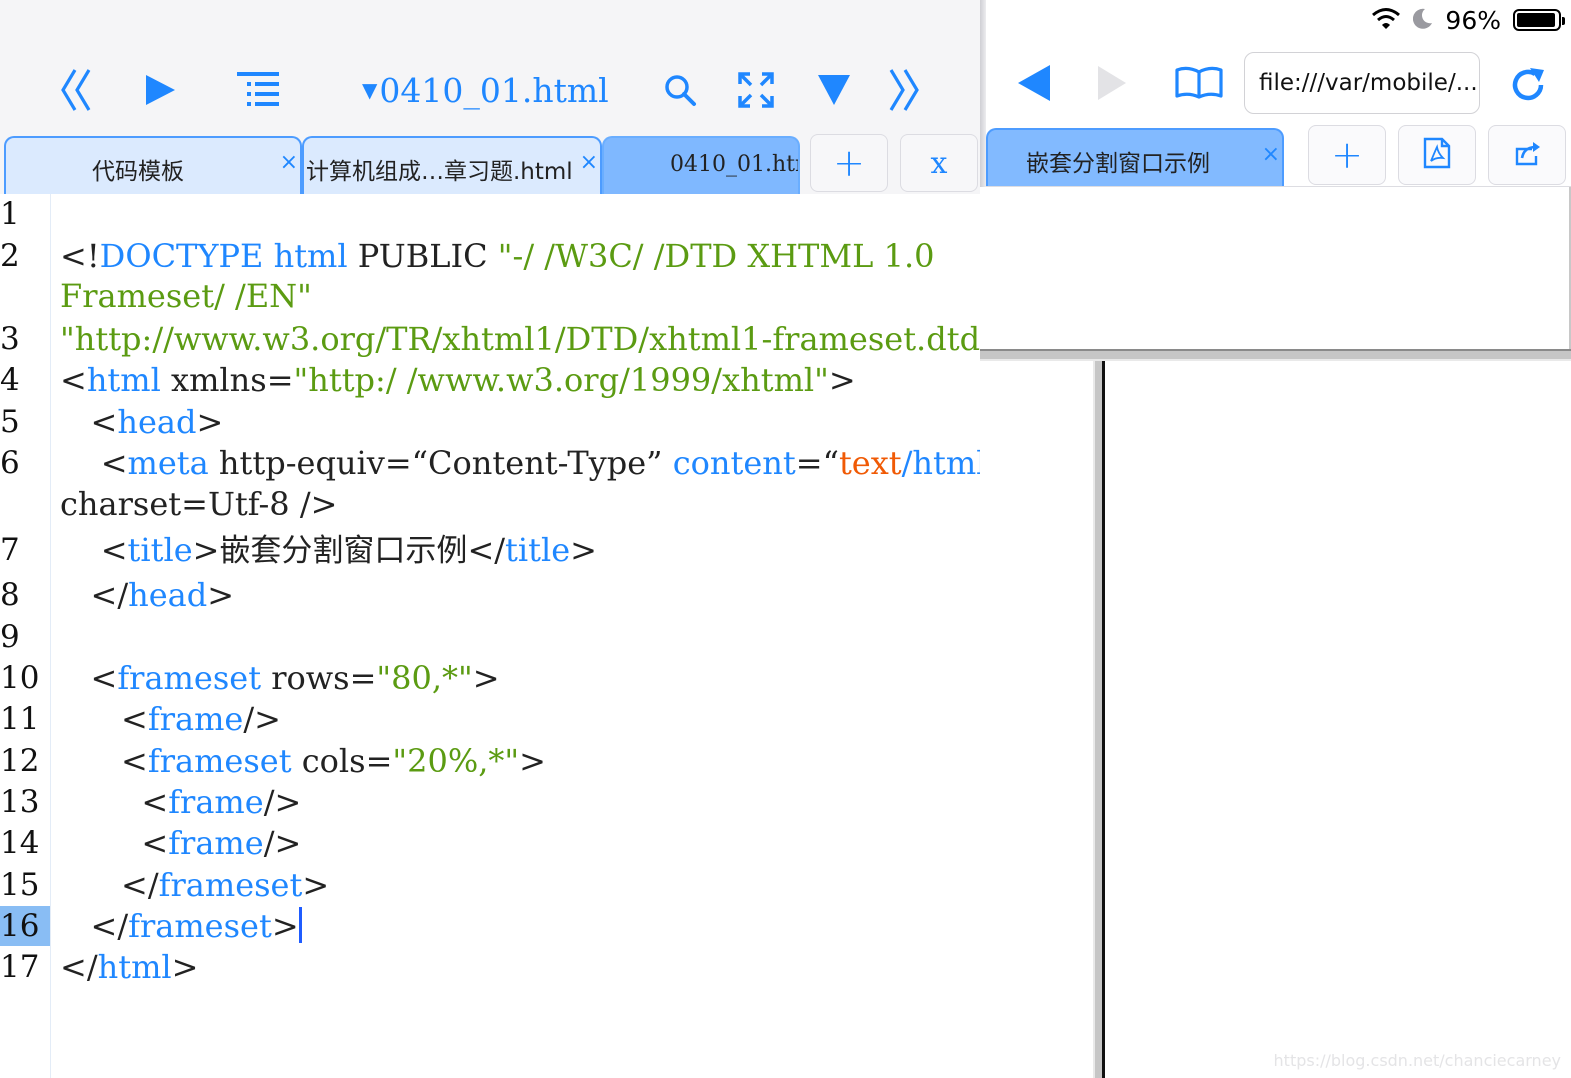 This screenshot has height=1078, width=1571. I want to click on tab-code-template: 代码模板 ×, so click(153, 165).